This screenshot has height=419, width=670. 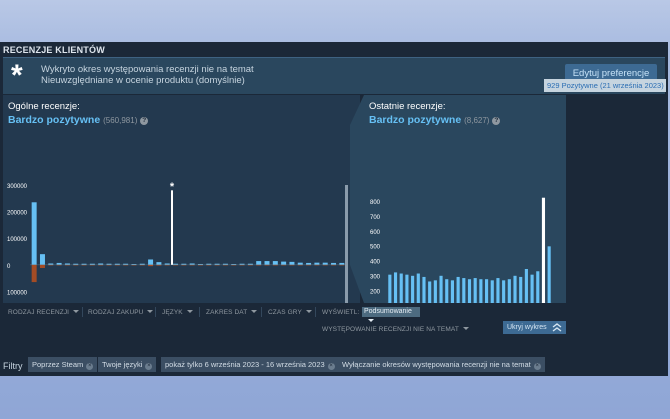 I want to click on display-select: Podsumowanie, so click(x=391, y=314).